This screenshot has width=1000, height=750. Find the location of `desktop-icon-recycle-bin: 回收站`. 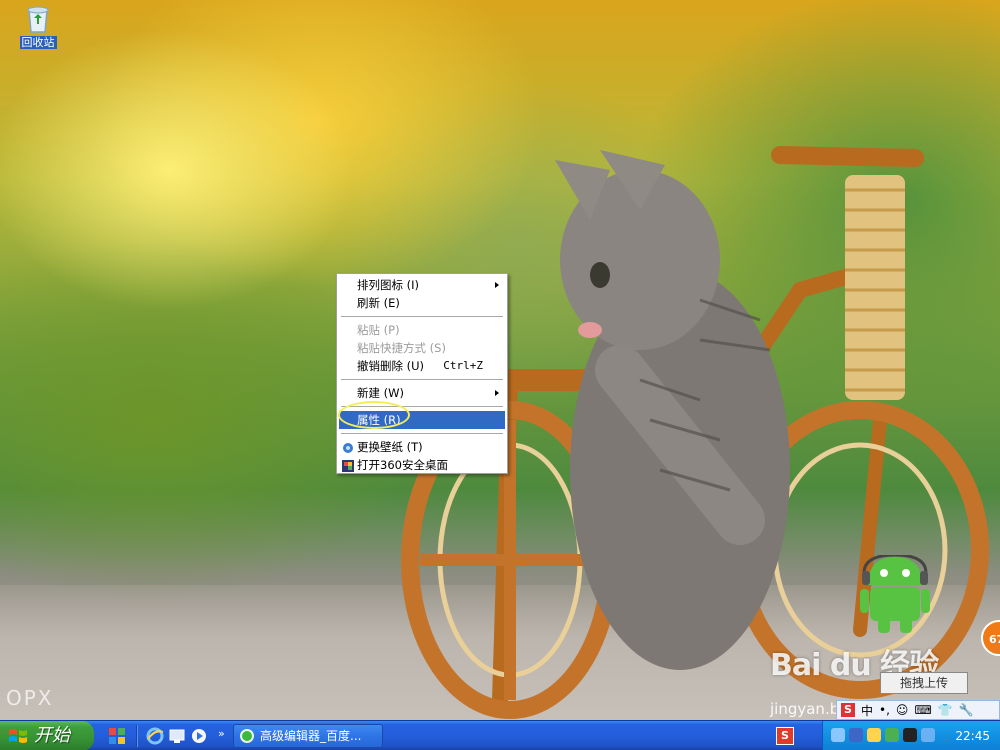

desktop-icon-recycle-bin: 回收站 is located at coordinates (38, 25).